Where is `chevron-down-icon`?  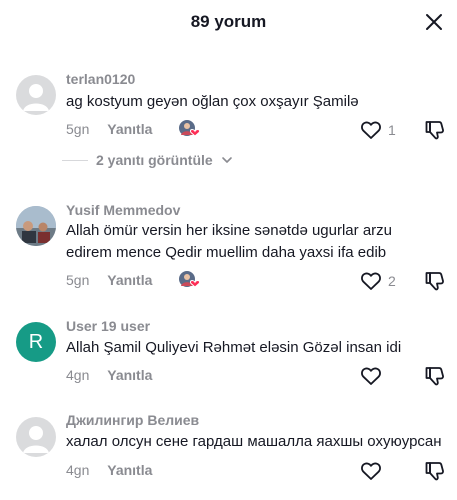 chevron-down-icon is located at coordinates (226, 160).